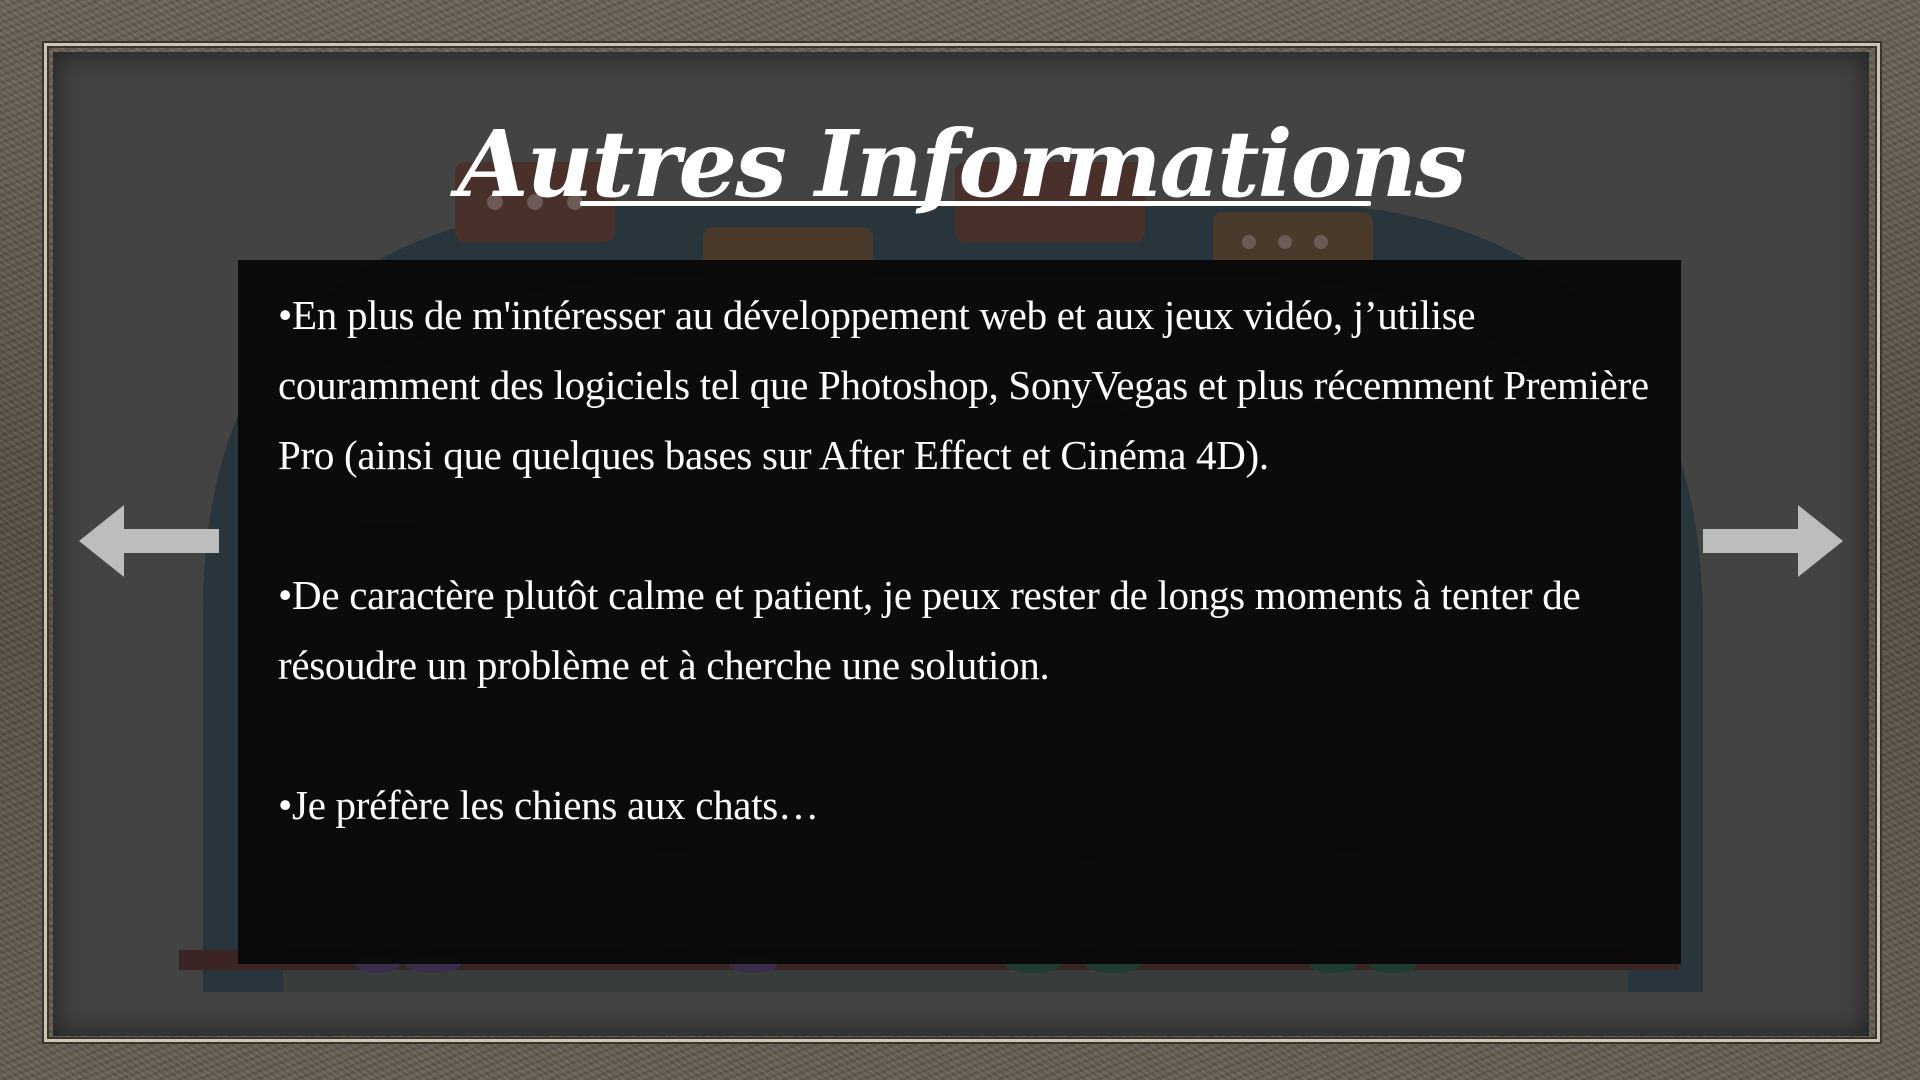  I want to click on next-slide-button, so click(1773, 541).